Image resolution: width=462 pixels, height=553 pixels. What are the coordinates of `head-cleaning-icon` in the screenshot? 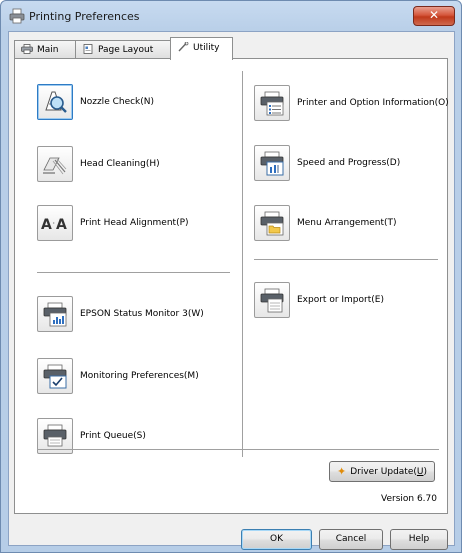 It's located at (55, 166).